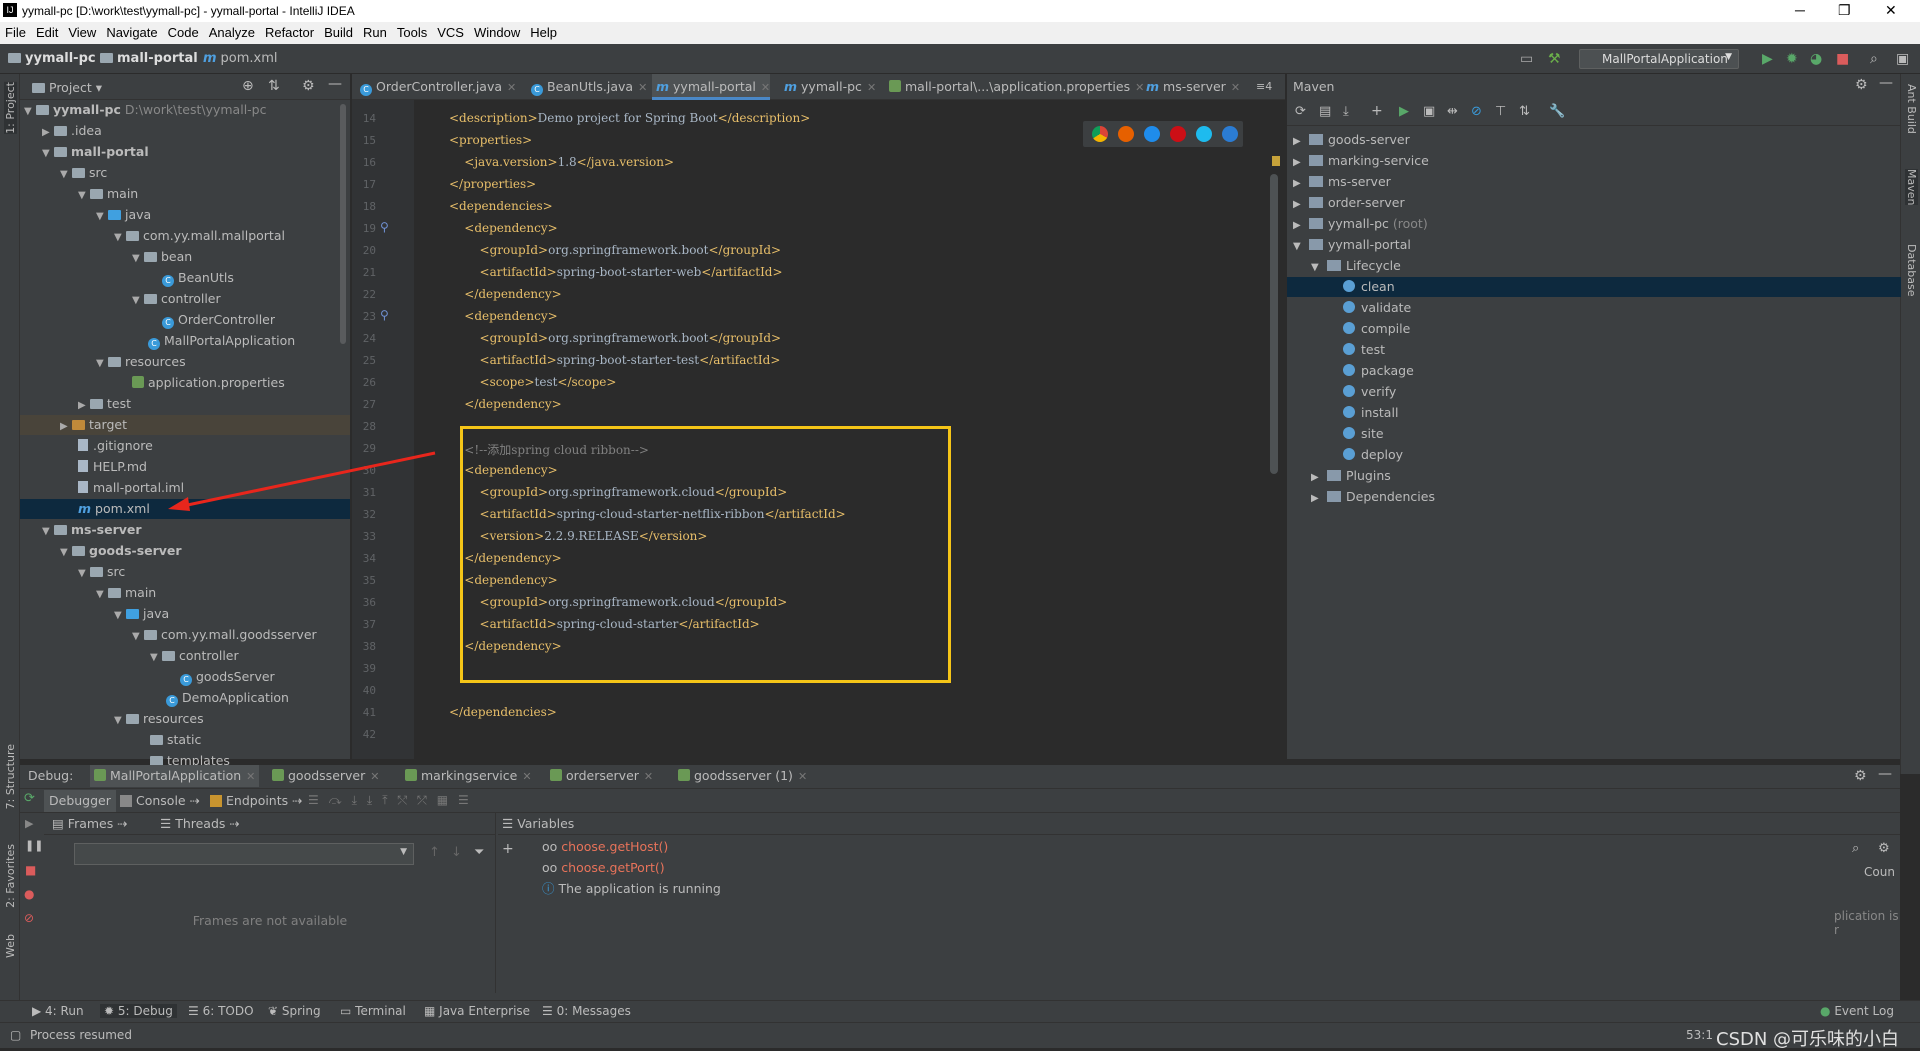 The width and height of the screenshot is (1920, 1051). I want to click on menu-run: Run, so click(375, 31).